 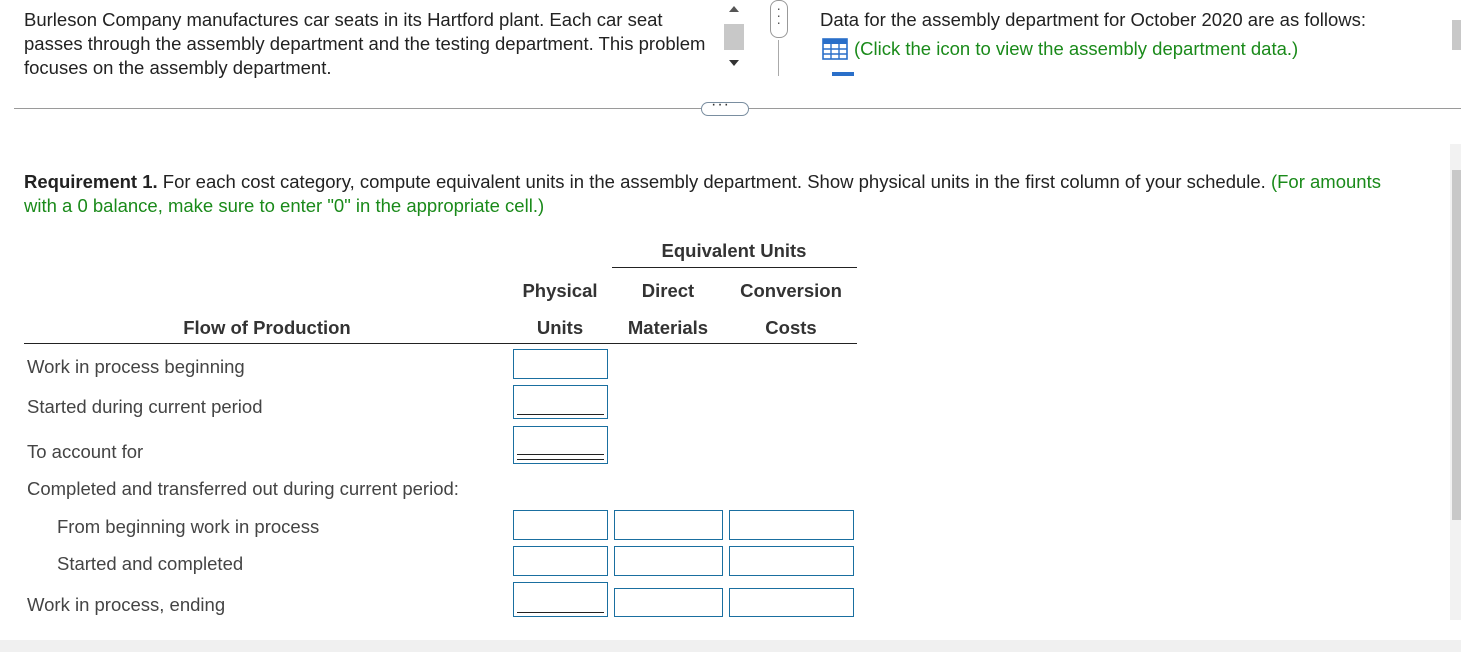 I want to click on input-wip-ending-dm, so click(x=668, y=602).